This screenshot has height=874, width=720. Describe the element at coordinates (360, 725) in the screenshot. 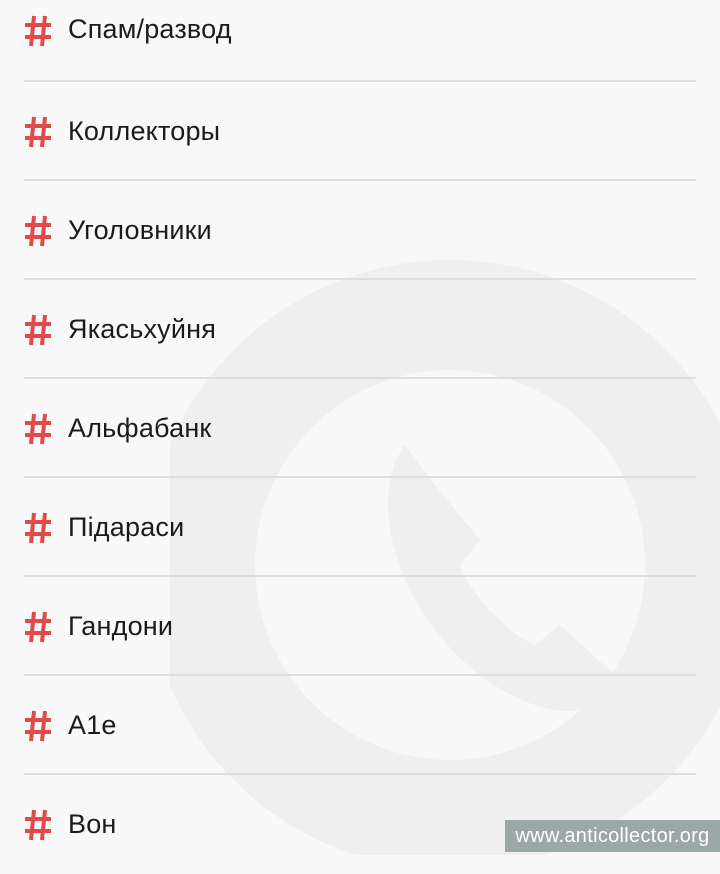

I see `tag-item: А1е` at that location.